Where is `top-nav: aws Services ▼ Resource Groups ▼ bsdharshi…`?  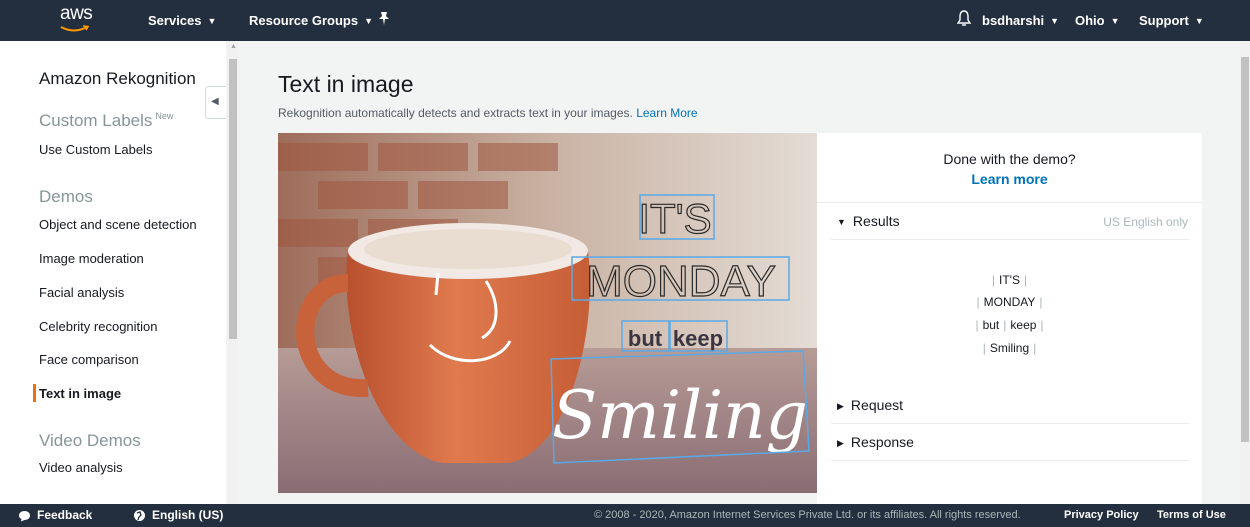 top-nav: aws Services ▼ Resource Groups ▼ bsdharshi… is located at coordinates (625, 20).